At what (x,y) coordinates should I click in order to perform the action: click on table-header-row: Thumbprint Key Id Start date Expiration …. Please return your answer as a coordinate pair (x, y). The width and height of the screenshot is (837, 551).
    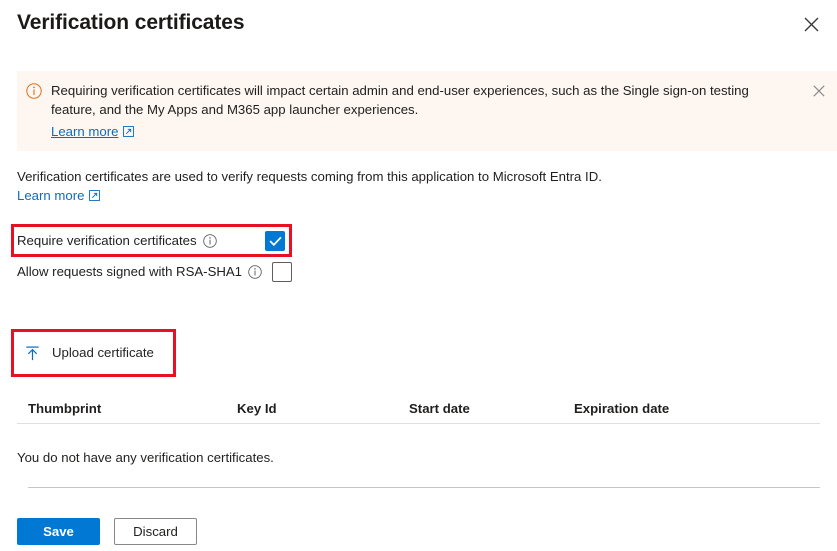
    Looking at the image, I should click on (418, 409).